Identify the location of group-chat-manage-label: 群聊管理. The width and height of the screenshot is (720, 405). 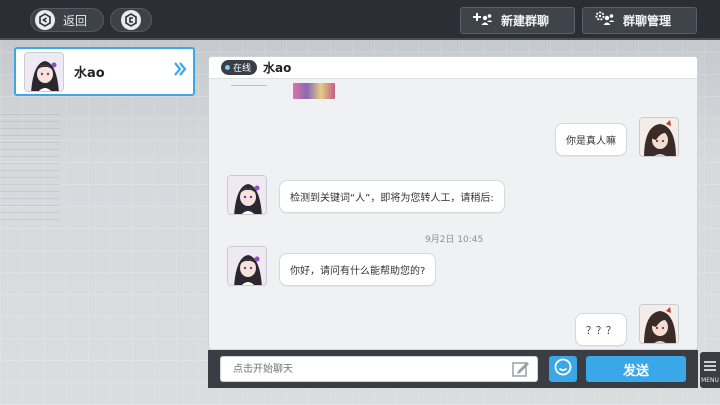
(647, 21).